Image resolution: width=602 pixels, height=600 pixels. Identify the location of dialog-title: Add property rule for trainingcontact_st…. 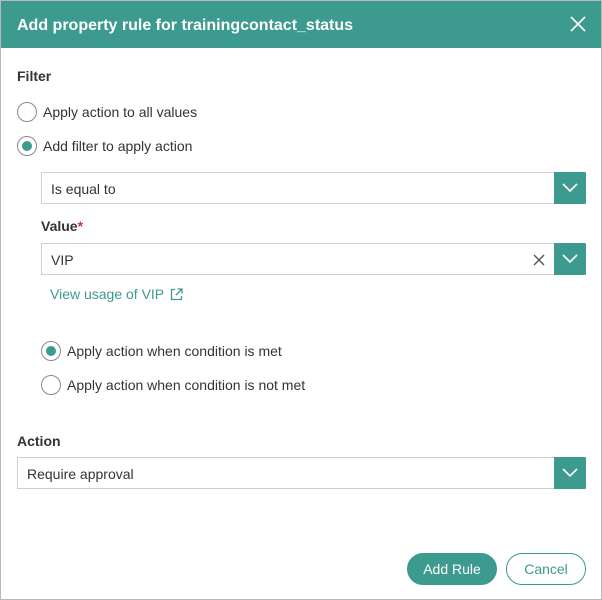
(185, 25).